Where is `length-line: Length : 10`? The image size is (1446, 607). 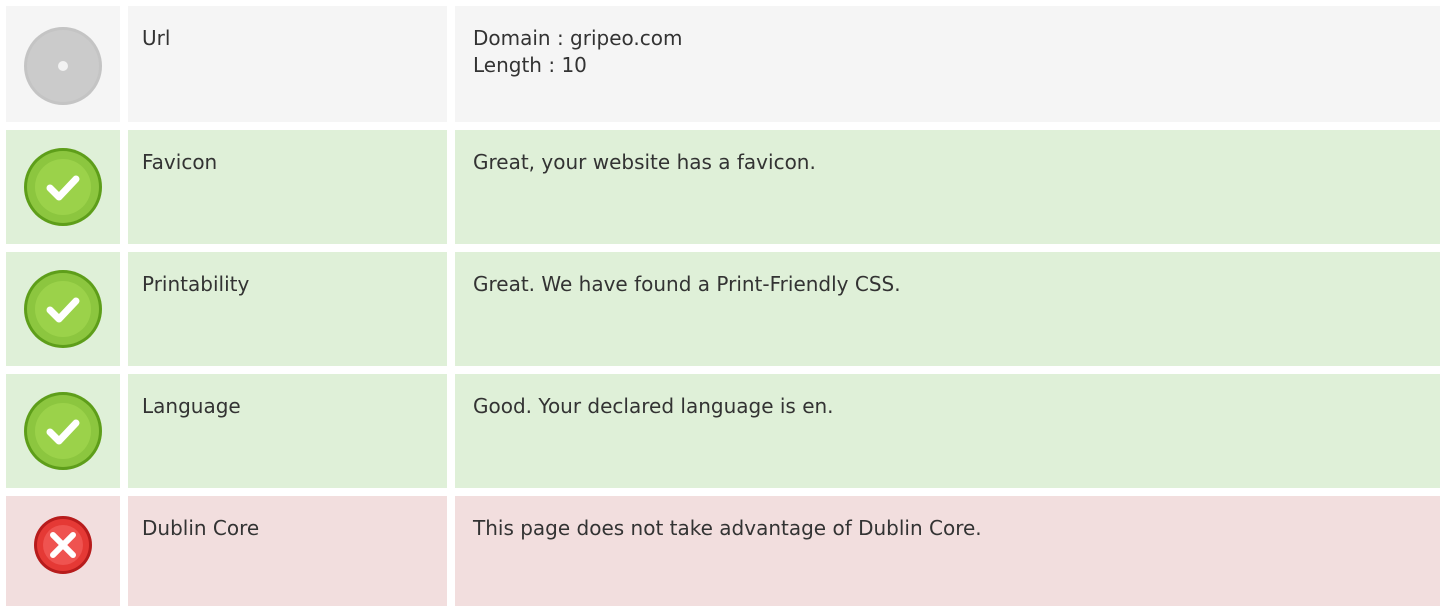 length-line: Length : 10 is located at coordinates (530, 65).